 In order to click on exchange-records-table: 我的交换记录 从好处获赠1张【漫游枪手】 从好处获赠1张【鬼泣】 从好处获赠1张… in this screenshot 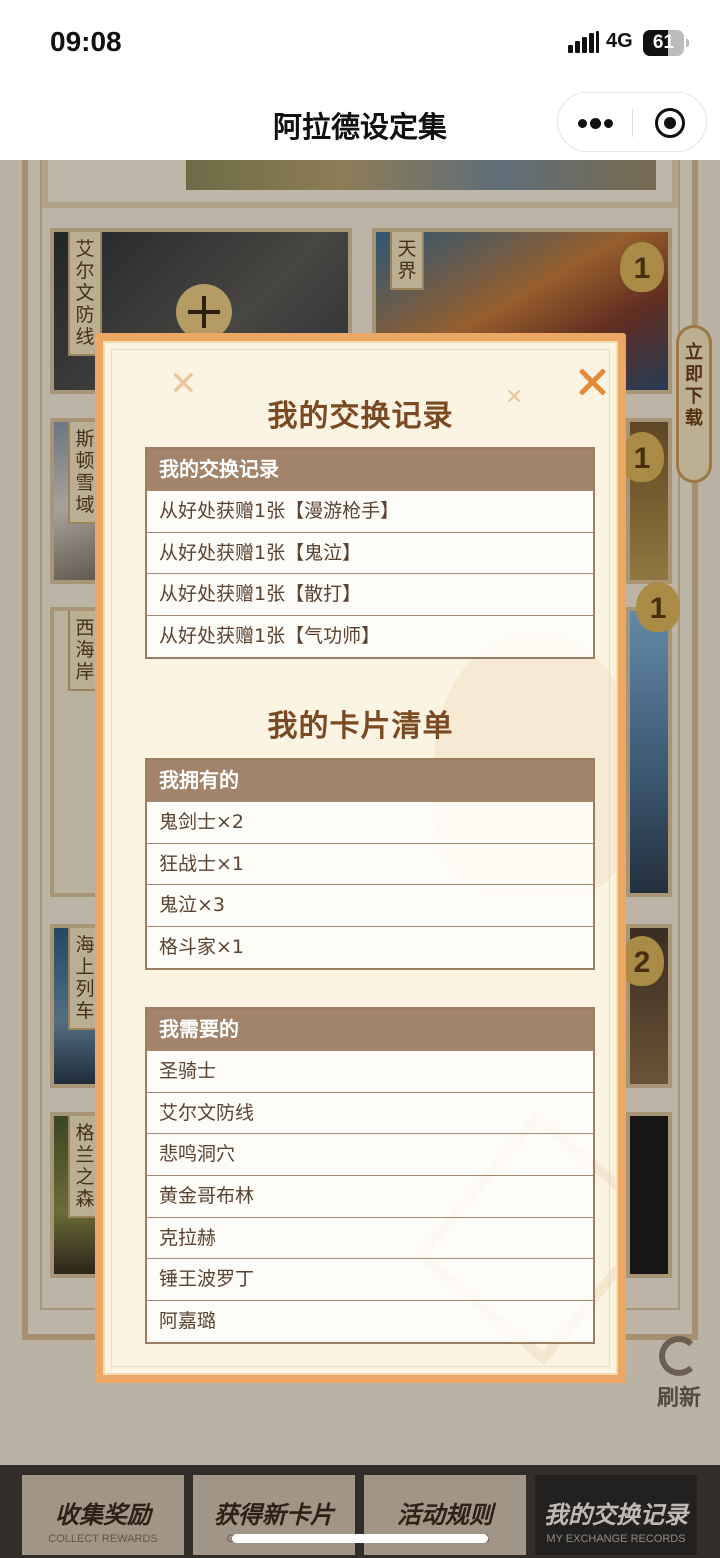, I will do `click(370, 553)`.